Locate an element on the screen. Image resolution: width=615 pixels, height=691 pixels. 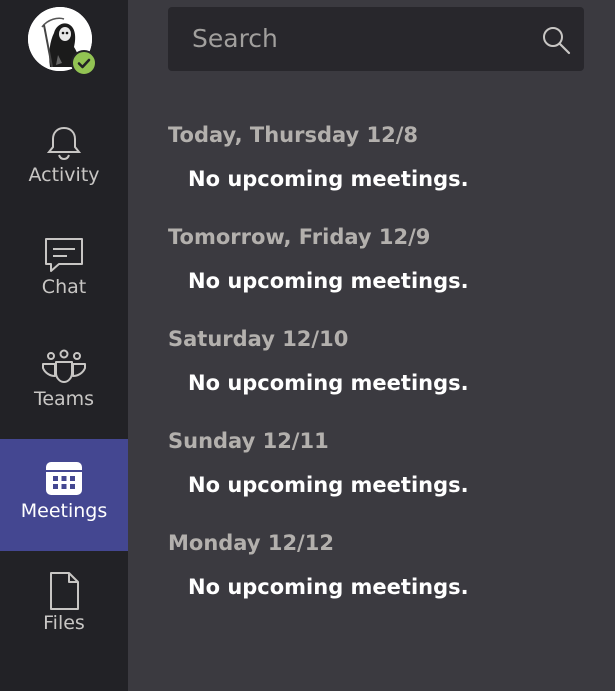
day-heading: Sunday 12/11 is located at coordinates (248, 441).